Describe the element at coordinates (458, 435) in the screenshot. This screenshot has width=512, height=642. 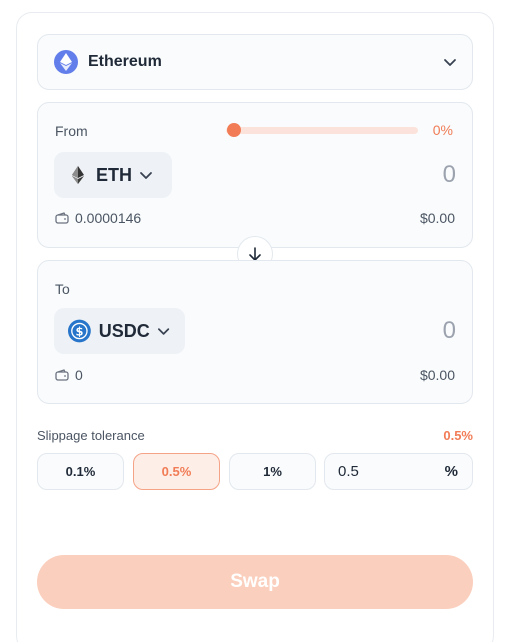
I see `slippage-value: 0.5%` at that location.